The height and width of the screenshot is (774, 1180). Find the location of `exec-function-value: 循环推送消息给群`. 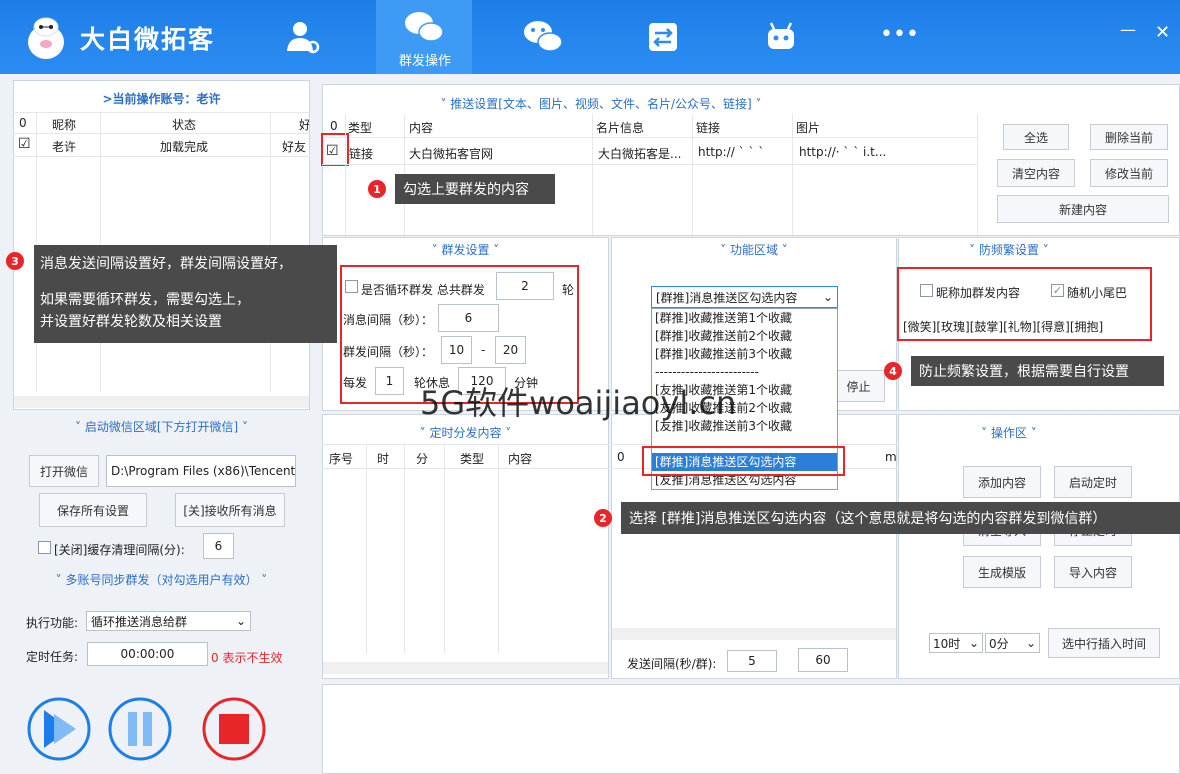

exec-function-value: 循环推送消息给群 is located at coordinates (139, 621).